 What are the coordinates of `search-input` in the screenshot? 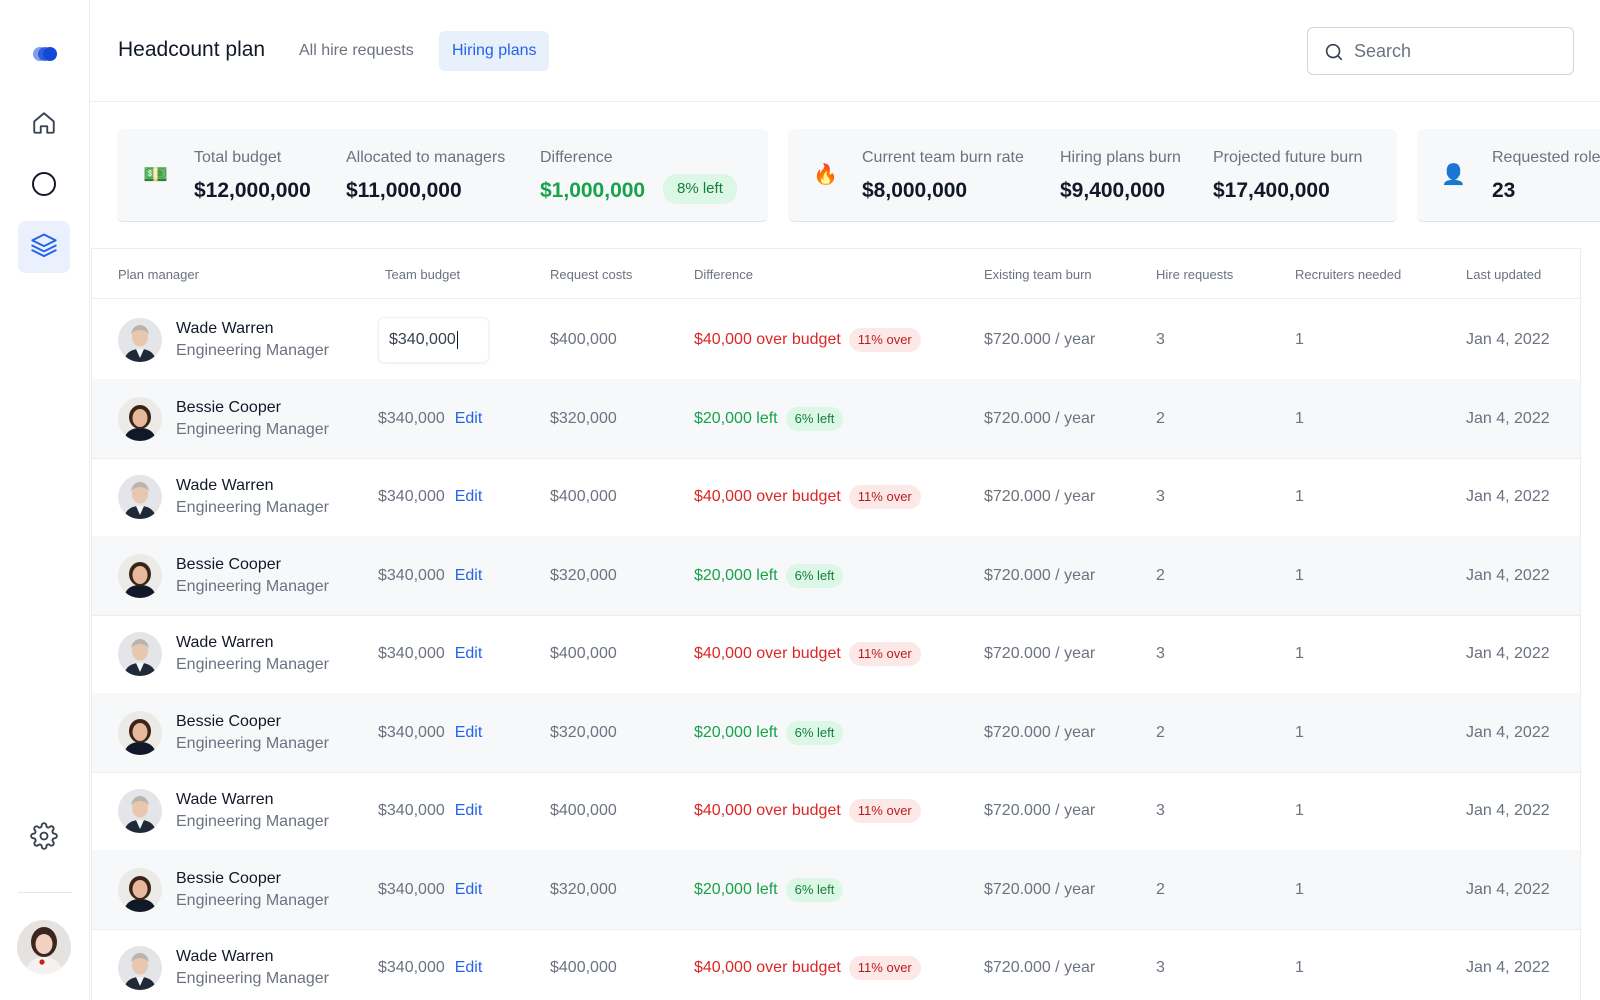 It's located at (1459, 51).